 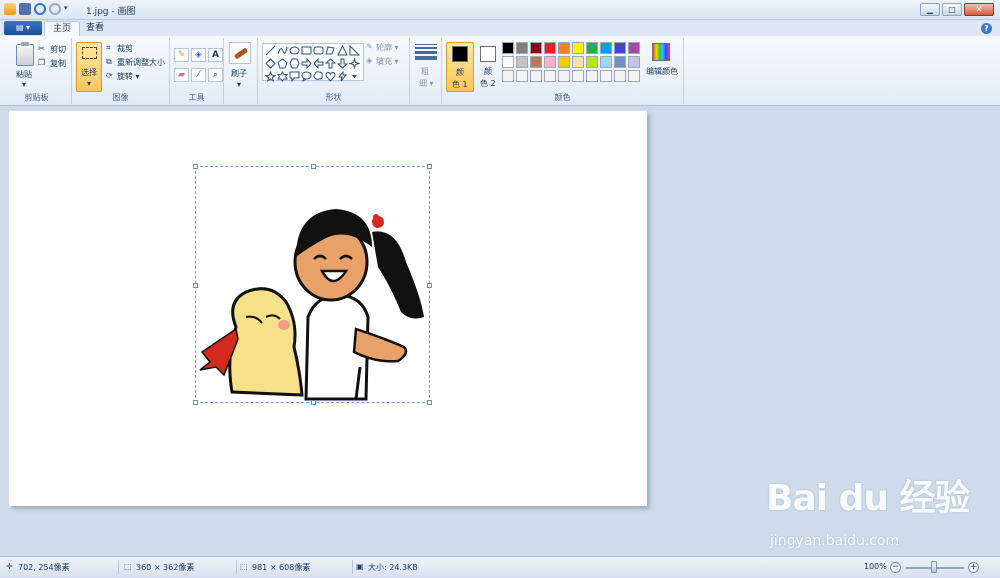 What do you see at coordinates (330, 63) in the screenshot?
I see `shape-up-arrow` at bounding box center [330, 63].